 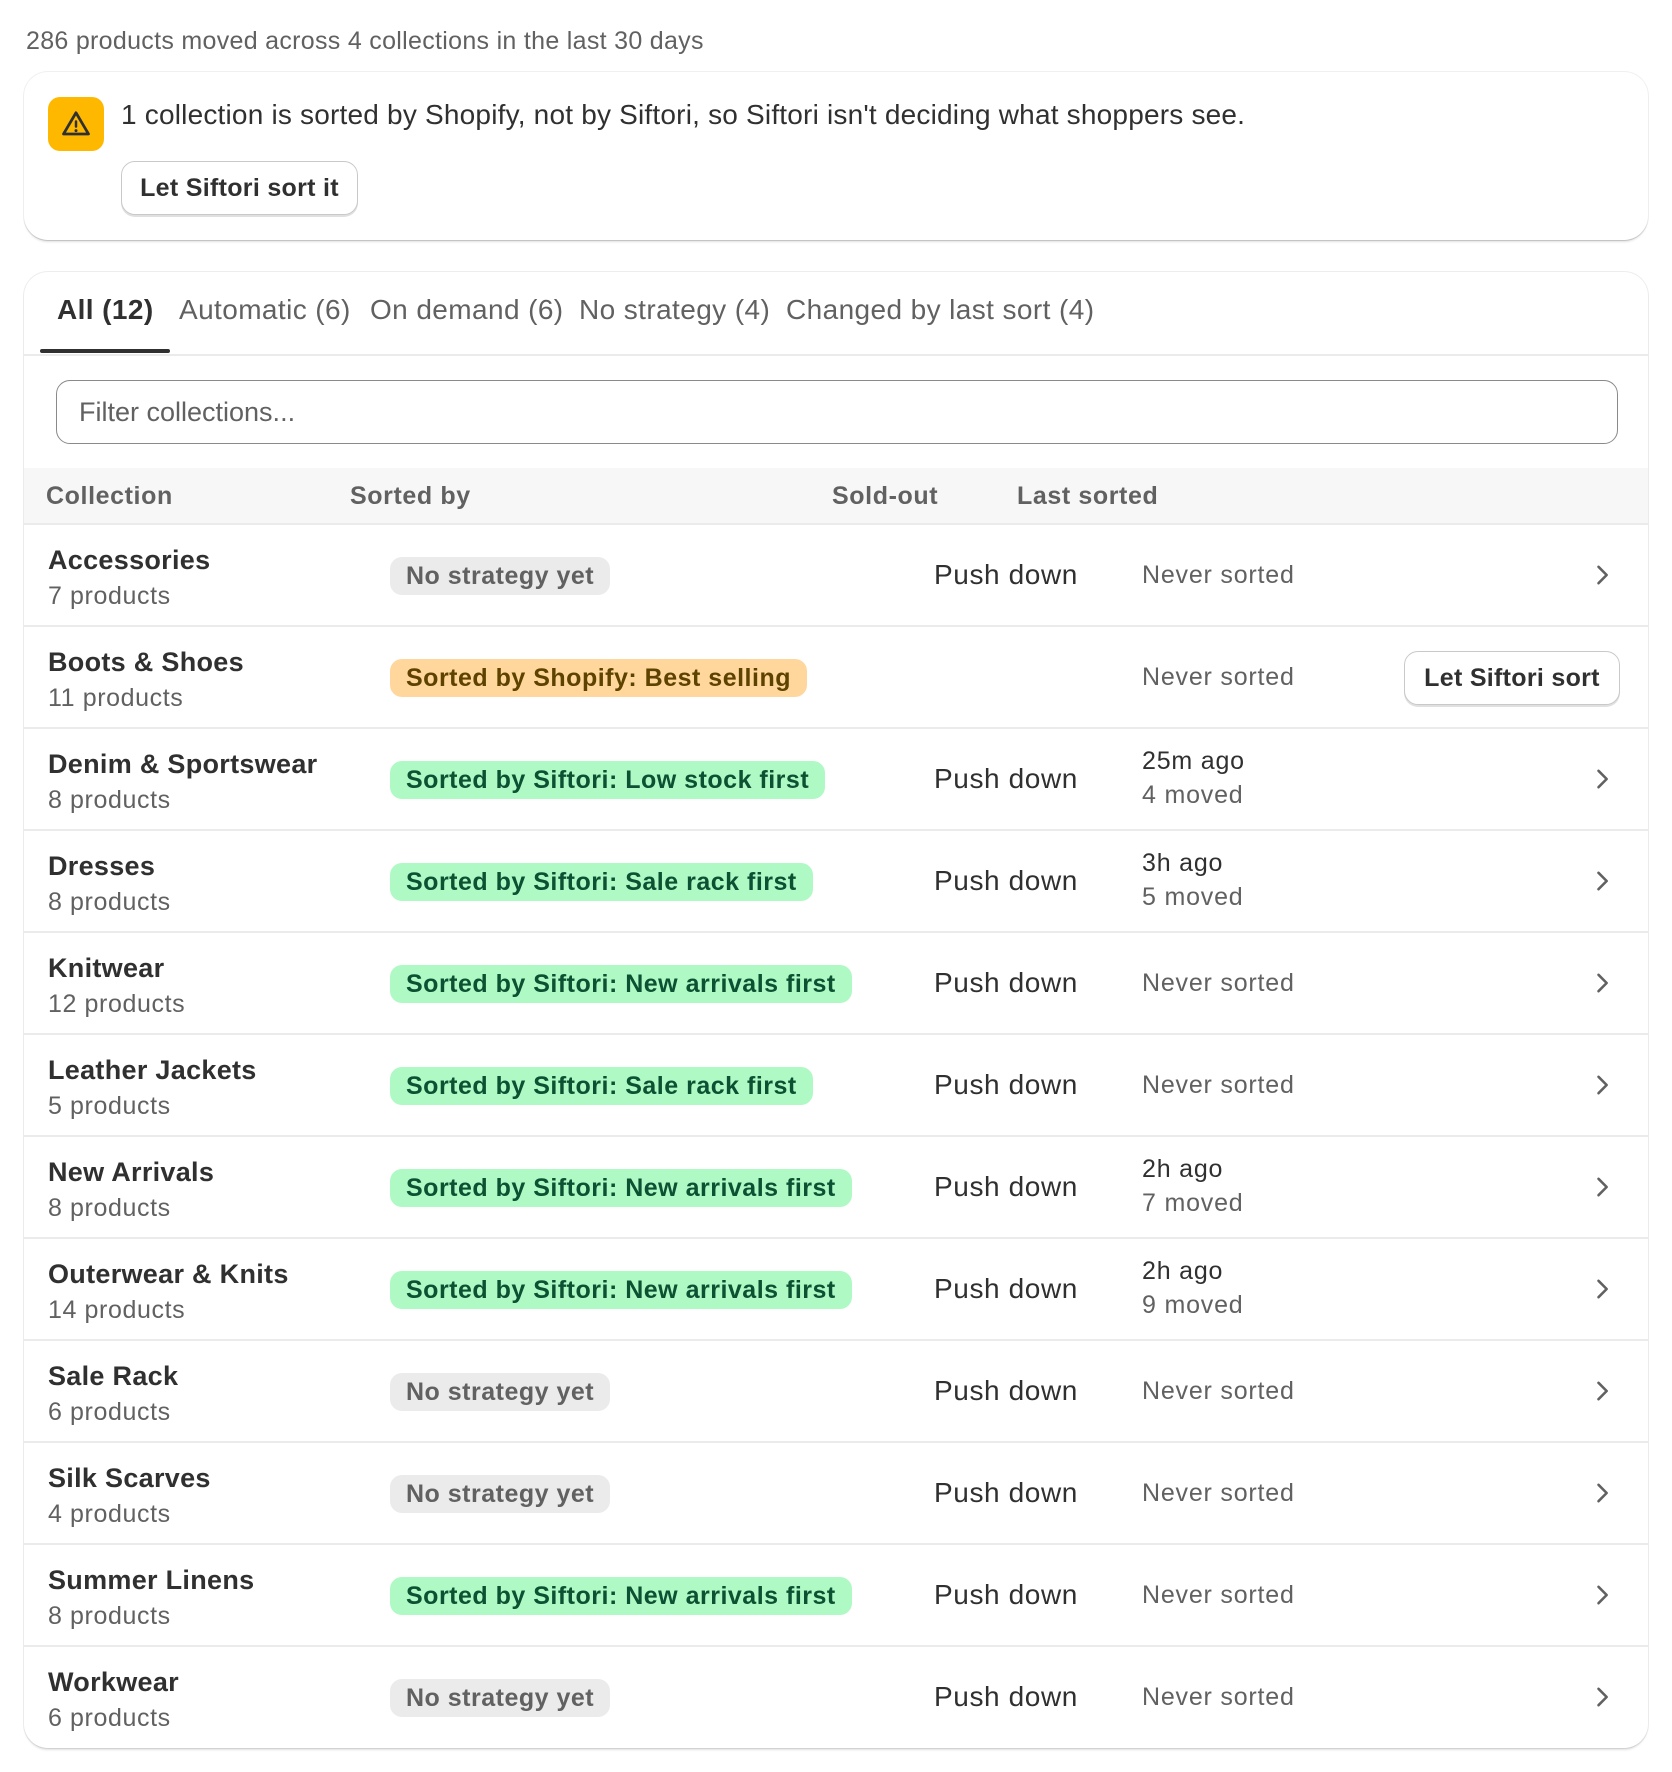 What do you see at coordinates (109, 496) in the screenshot?
I see `column-header-collection: Collection` at bounding box center [109, 496].